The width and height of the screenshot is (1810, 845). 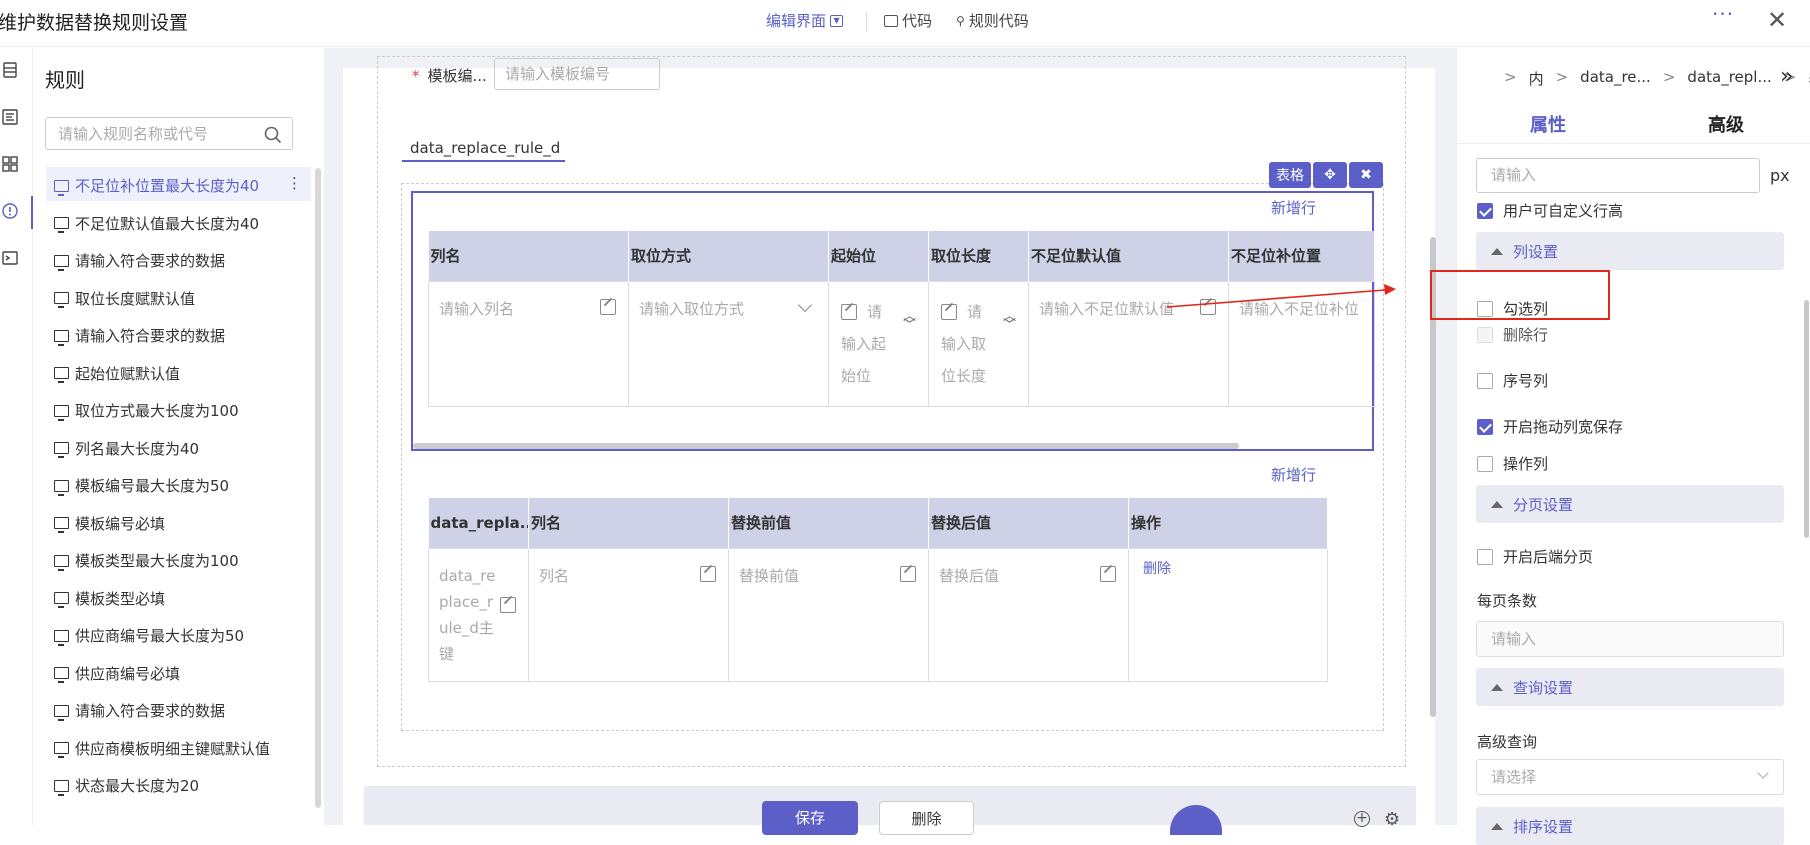 What do you see at coordinates (318, 488) in the screenshot?
I see `scrollbar` at bounding box center [318, 488].